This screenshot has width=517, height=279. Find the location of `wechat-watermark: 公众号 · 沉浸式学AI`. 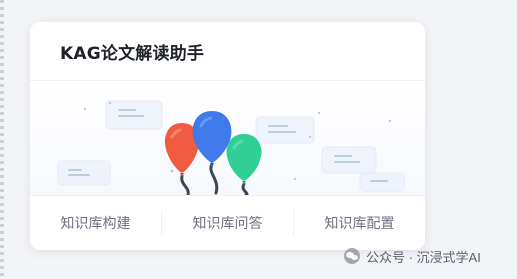

wechat-watermark: 公众号 · 沉浸式学AI is located at coordinates (412, 256).